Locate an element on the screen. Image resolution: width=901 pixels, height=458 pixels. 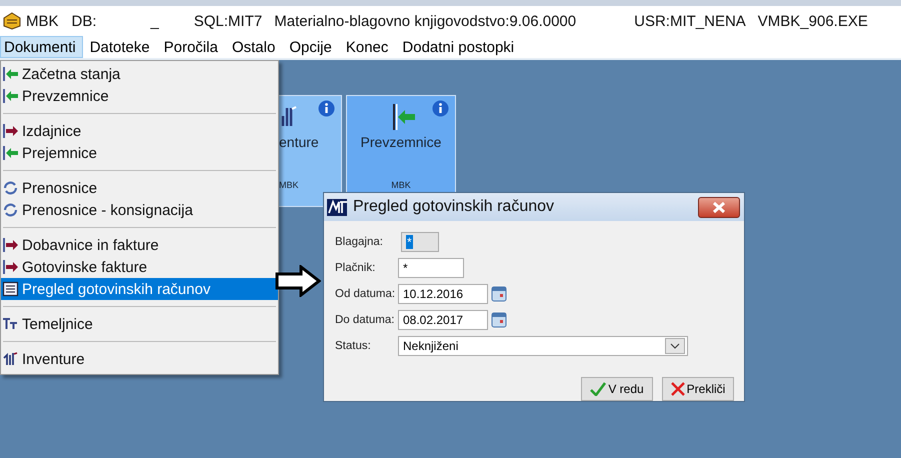
dropdown-item: Prenosnice - konsignacija is located at coordinates (139, 210).